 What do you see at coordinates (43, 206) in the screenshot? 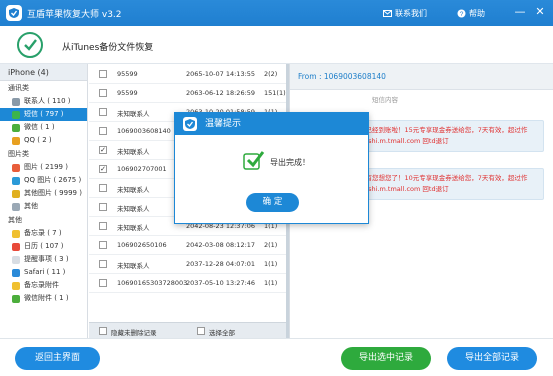
I see `sidebar-item: 其他` at bounding box center [43, 206].